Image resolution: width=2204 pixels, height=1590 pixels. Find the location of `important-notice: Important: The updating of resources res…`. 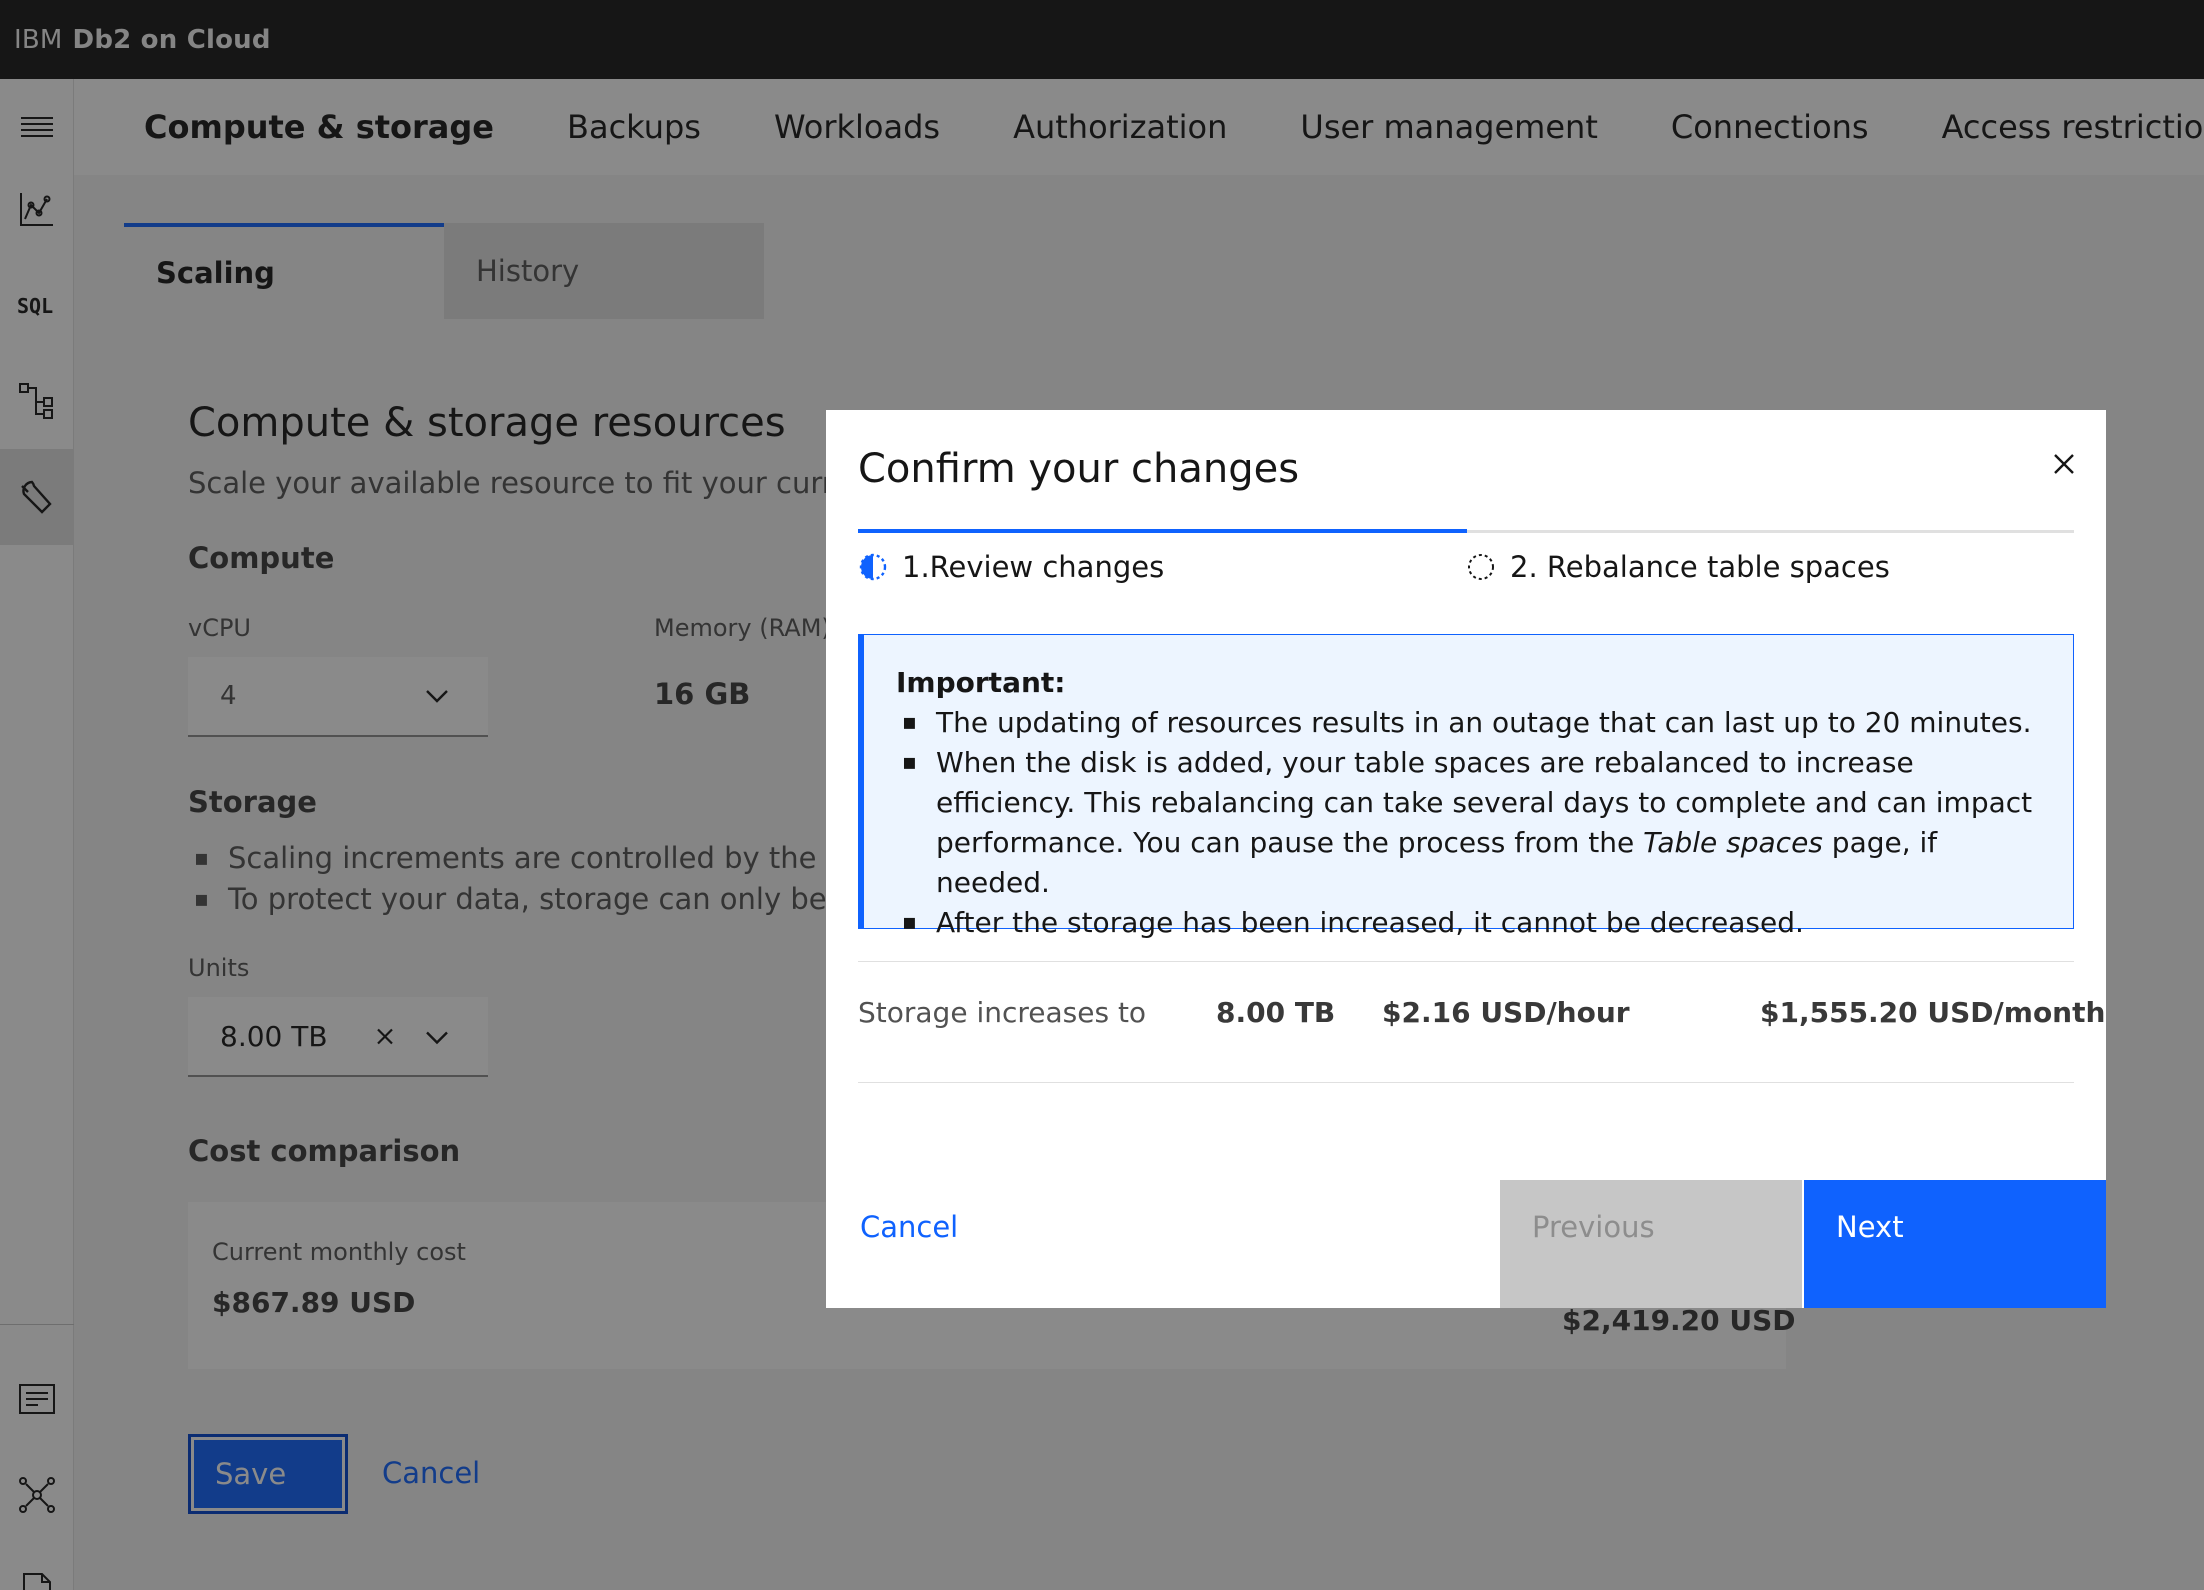

important-notice: Important: The updating of resources res… is located at coordinates (1466, 788).